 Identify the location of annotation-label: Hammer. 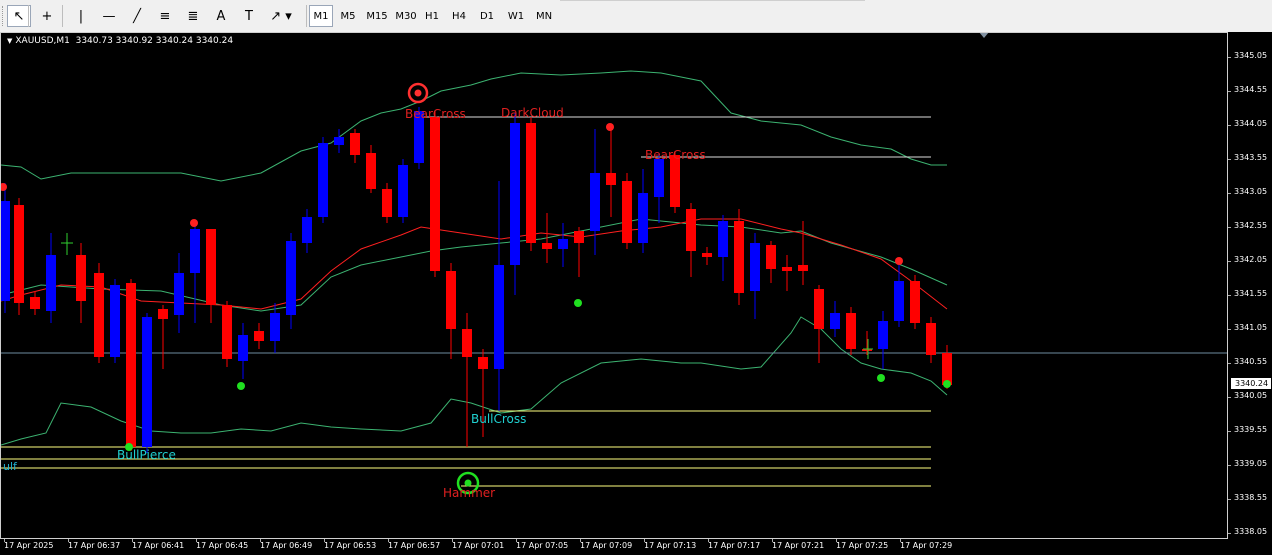
(469, 493).